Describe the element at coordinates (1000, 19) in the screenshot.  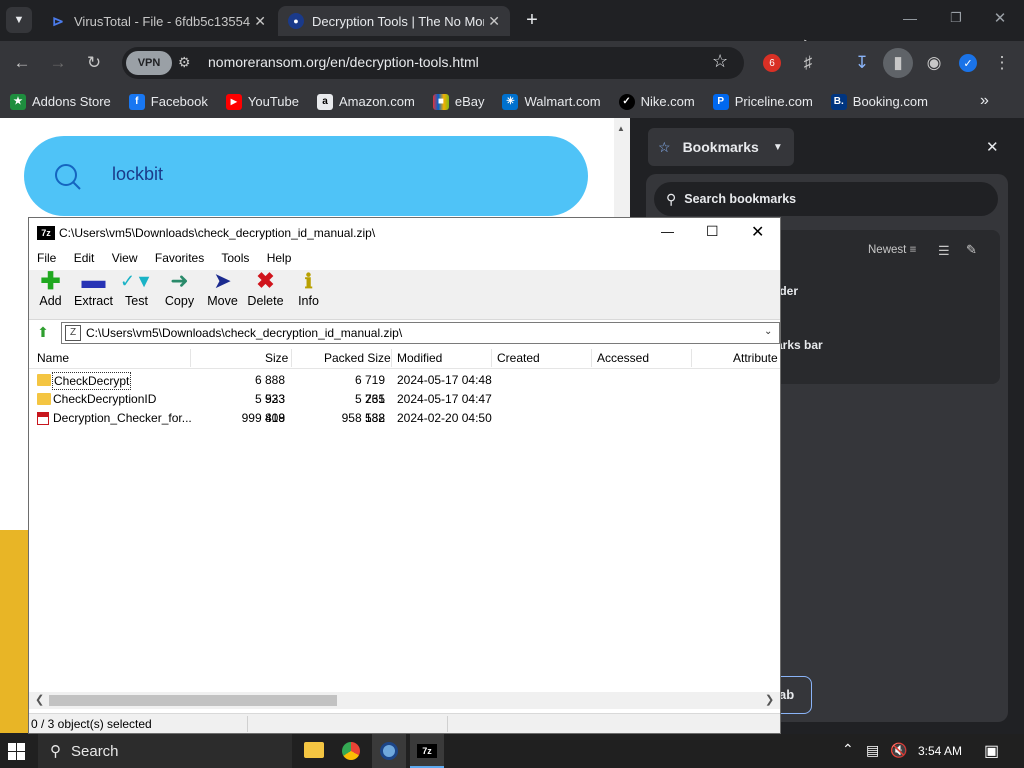
I see `close-window-button: ✕` at that location.